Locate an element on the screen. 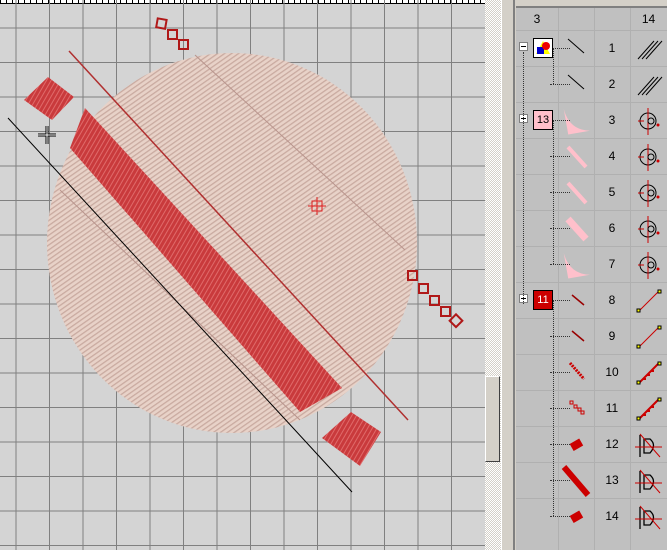  red-corner-bottom is located at coordinates (351, 439).